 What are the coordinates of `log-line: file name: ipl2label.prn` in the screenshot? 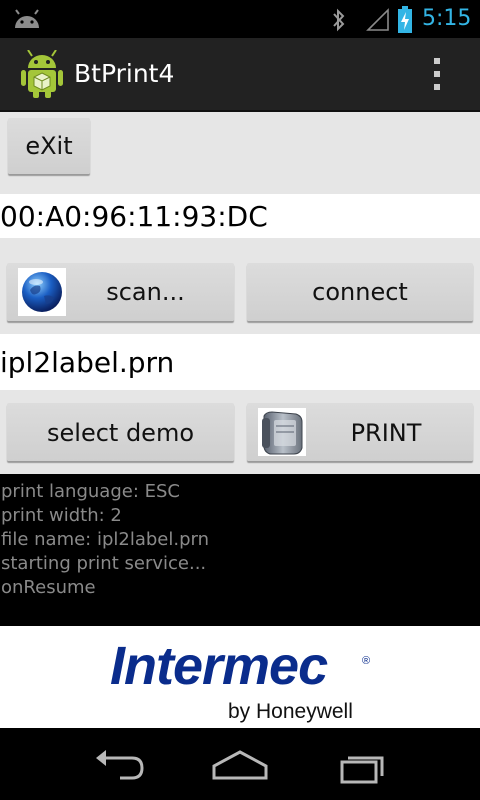 It's located at (105, 539).